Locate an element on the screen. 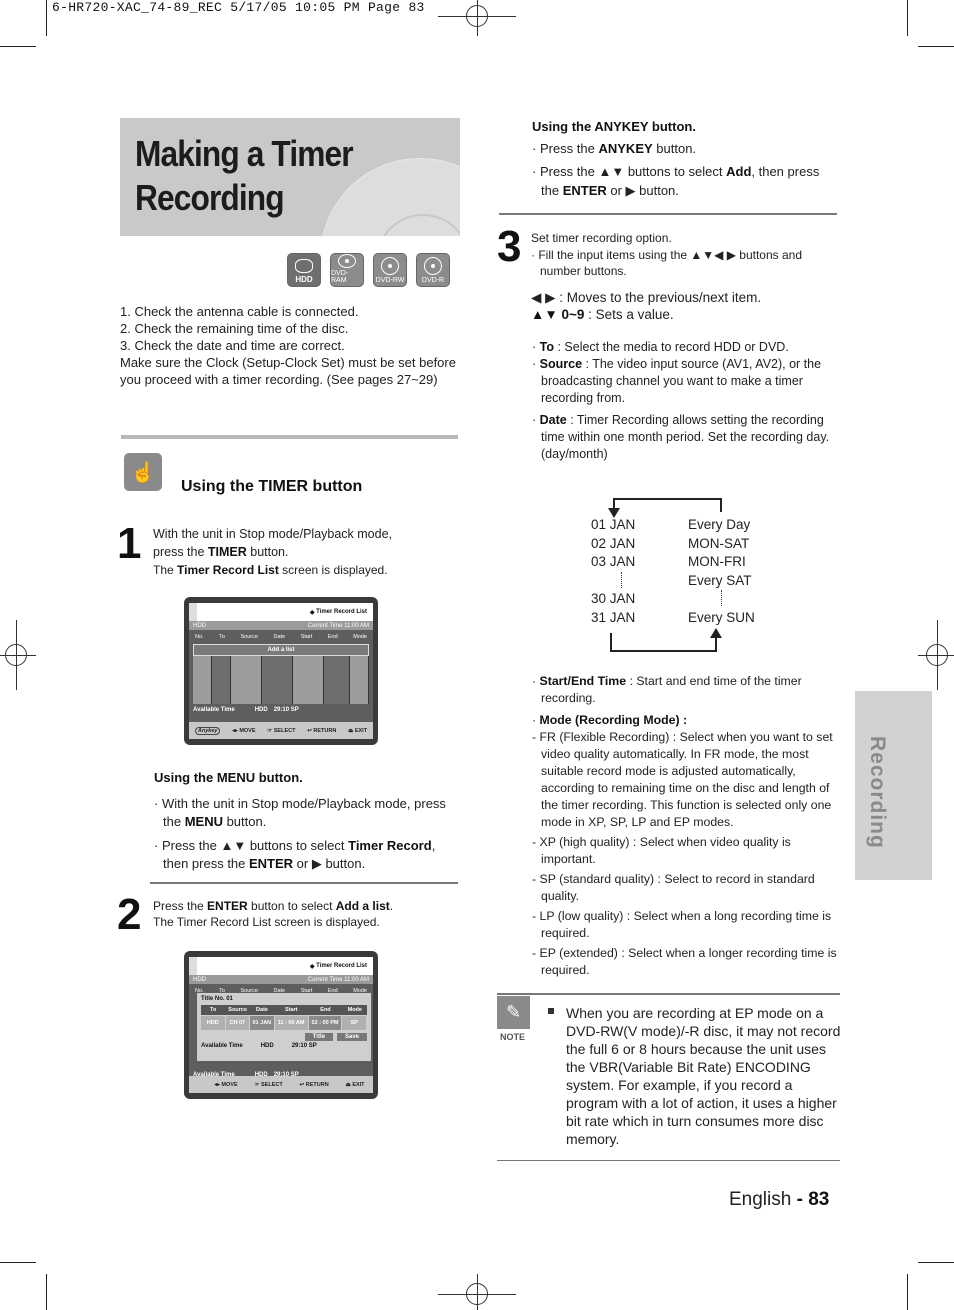  dvd-ram-icon: DVD-RAM is located at coordinates (347, 270).